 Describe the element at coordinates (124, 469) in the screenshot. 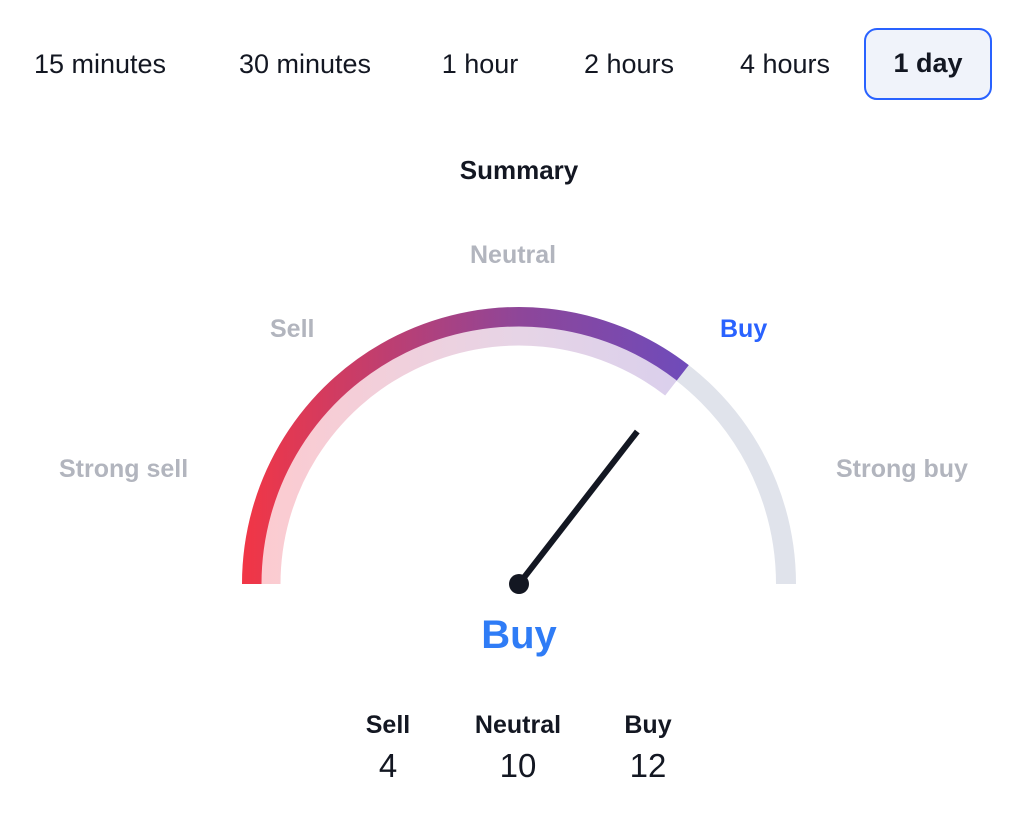

I see `gauge-label-strong-sell: Strong sell` at that location.